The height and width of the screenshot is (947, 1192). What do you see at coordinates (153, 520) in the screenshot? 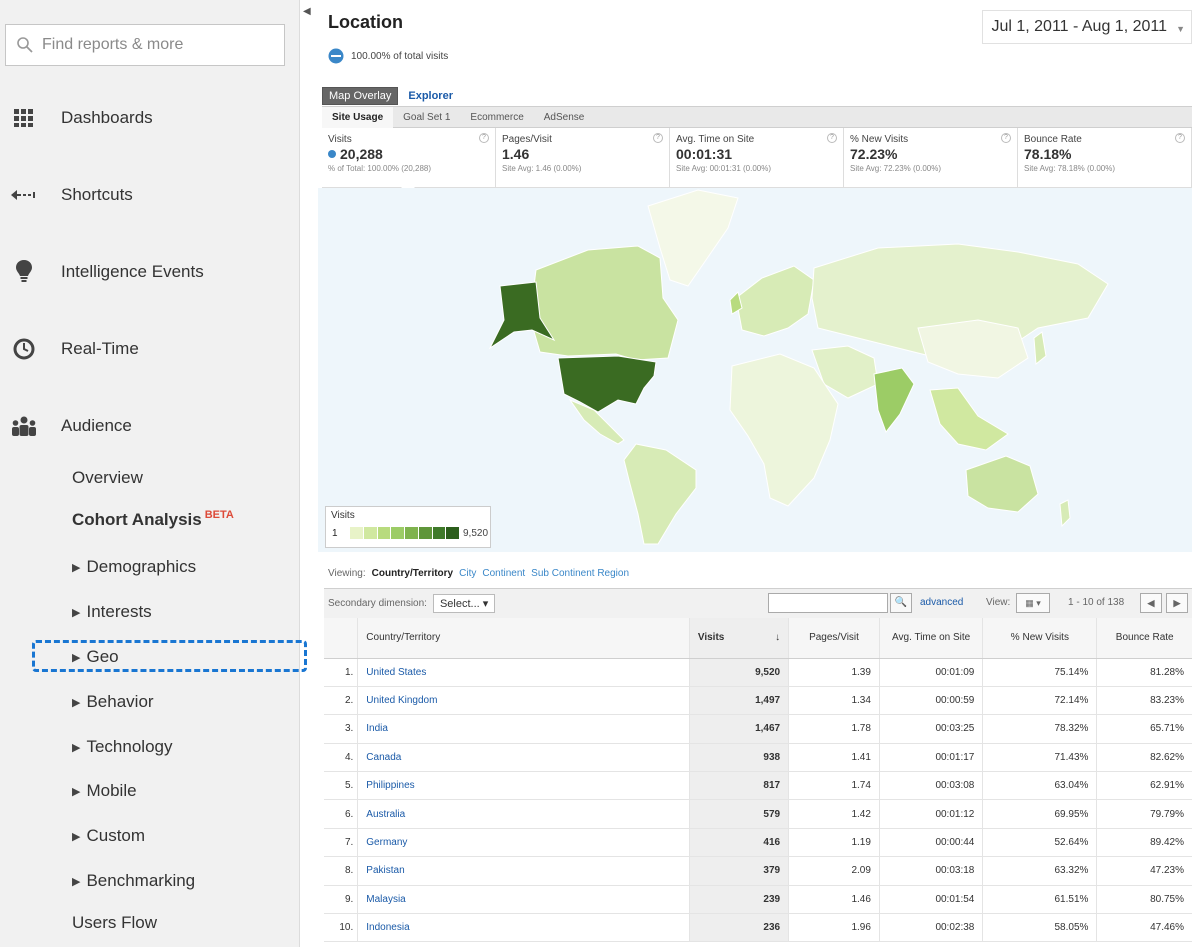
I see `audience-cohort-analysis: Cohort Analysis BETA` at bounding box center [153, 520].